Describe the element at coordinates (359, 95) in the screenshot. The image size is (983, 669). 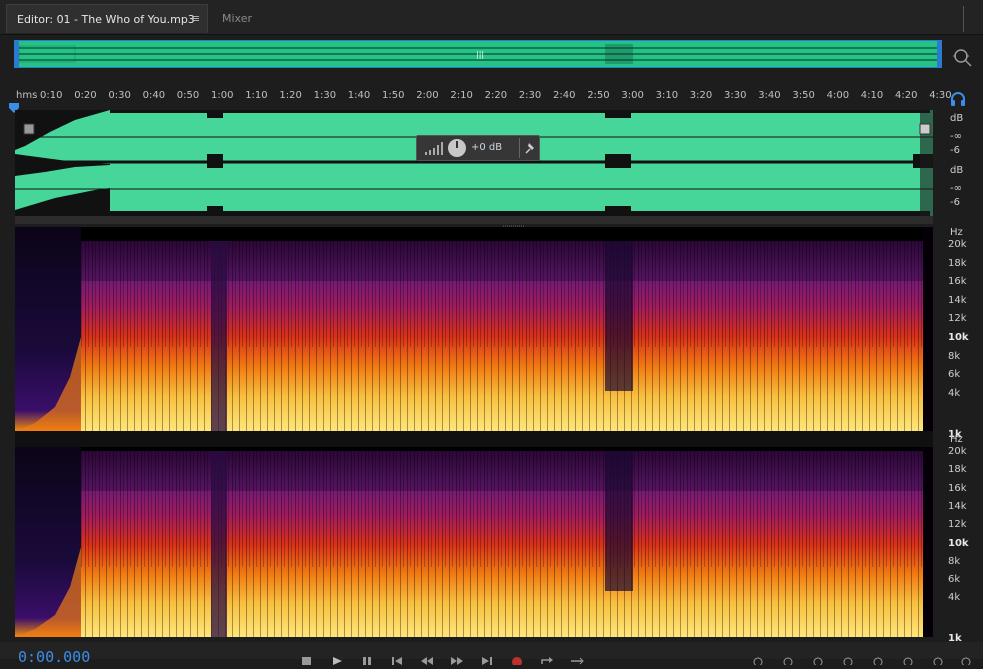
I see `ruler-tick: 1:40` at that location.